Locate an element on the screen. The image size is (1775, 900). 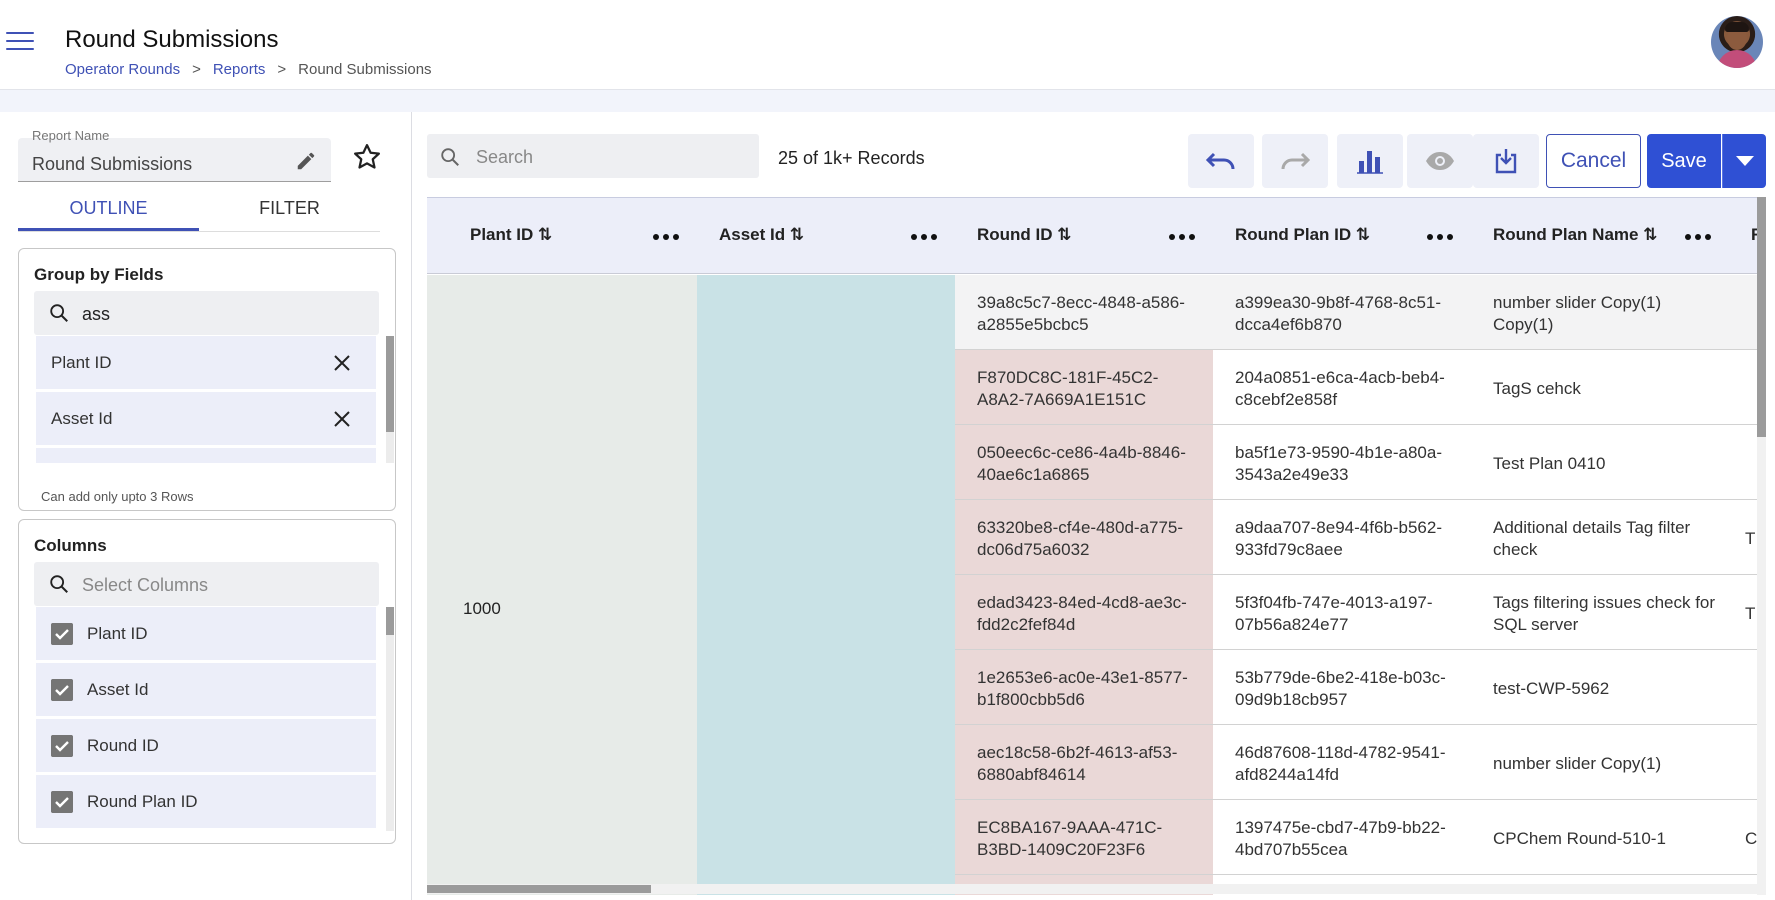
records-count: 25 of 1k+ Records is located at coordinates (851, 158).